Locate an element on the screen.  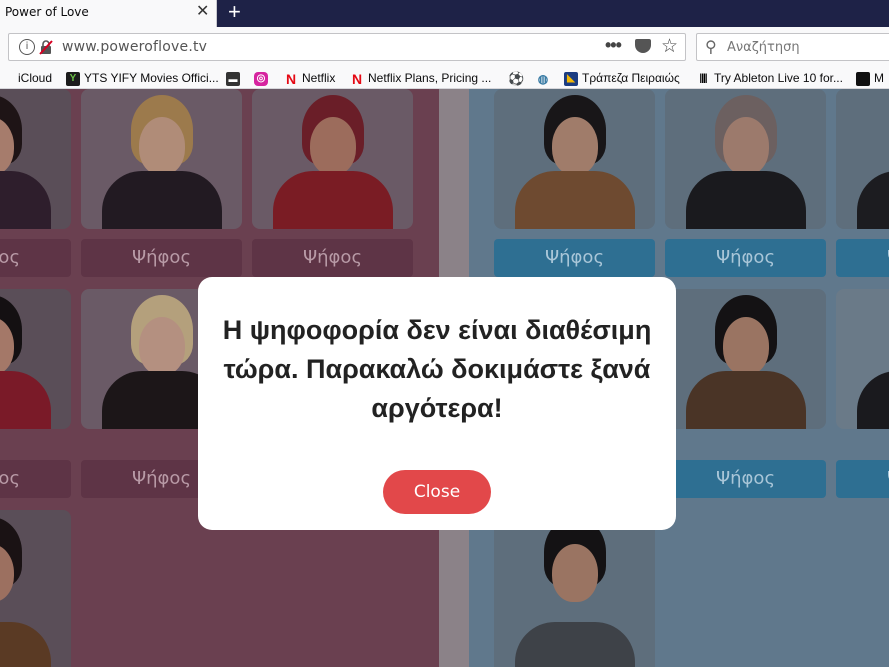
instagram-icon: ◎ is located at coordinates (261, 78).